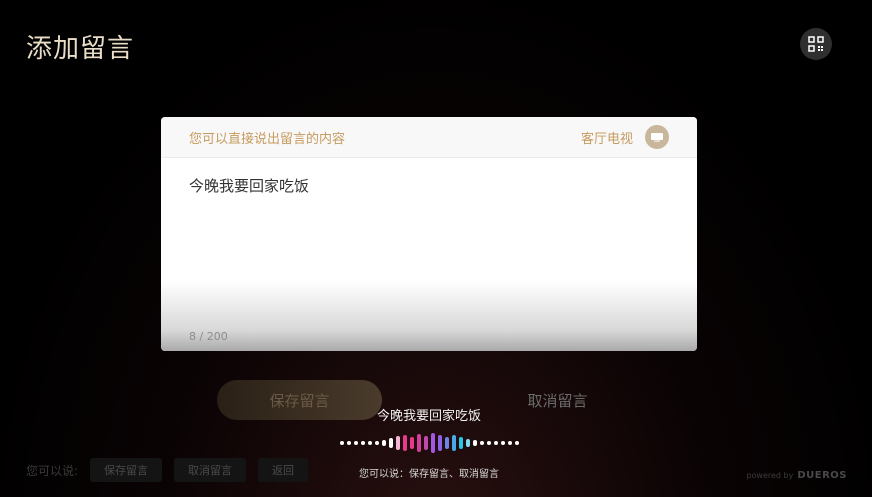 This screenshot has height=497, width=872. I want to click on hint-chip-save: 保存留言, so click(126, 470).